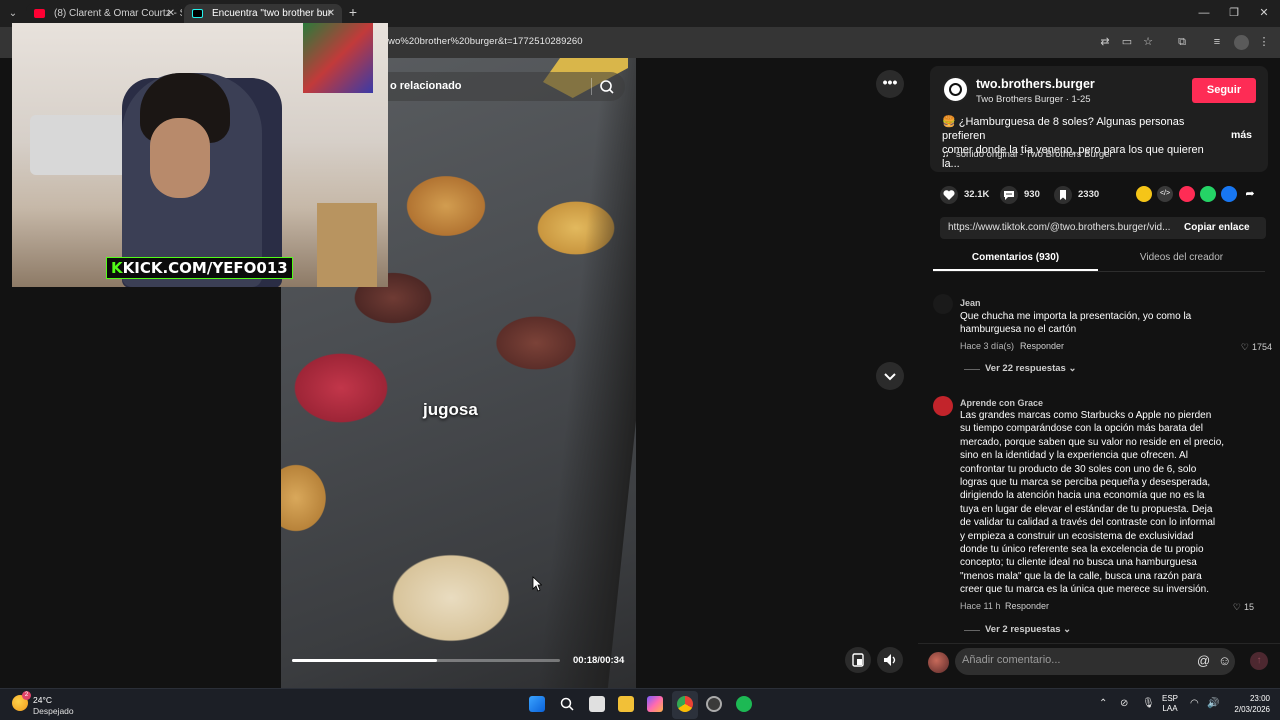  What do you see at coordinates (1252, 709) in the screenshot?
I see `clock-date: 2/03/2026` at bounding box center [1252, 709].